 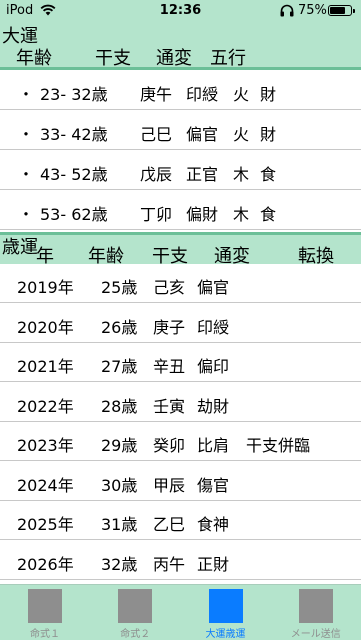 I want to click on tab-1: 命式１, so click(x=45, y=612).